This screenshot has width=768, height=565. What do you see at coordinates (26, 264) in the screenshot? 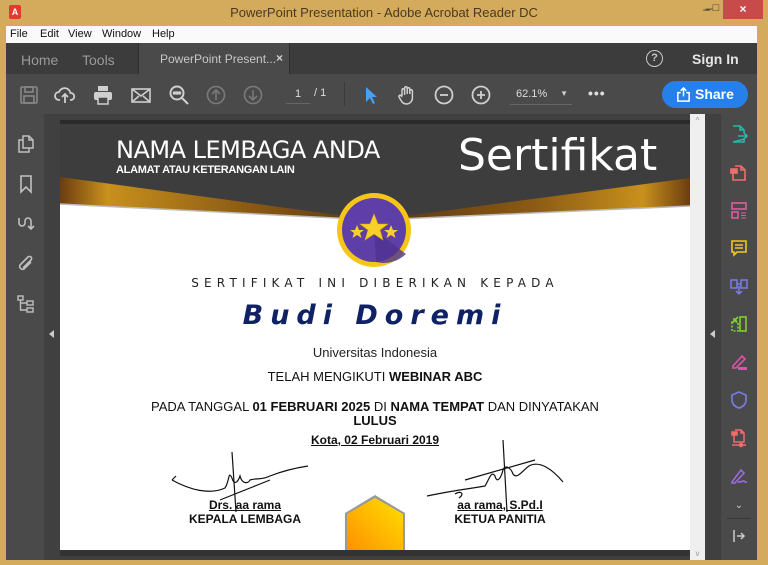
I see `attachments-icon` at bounding box center [26, 264].